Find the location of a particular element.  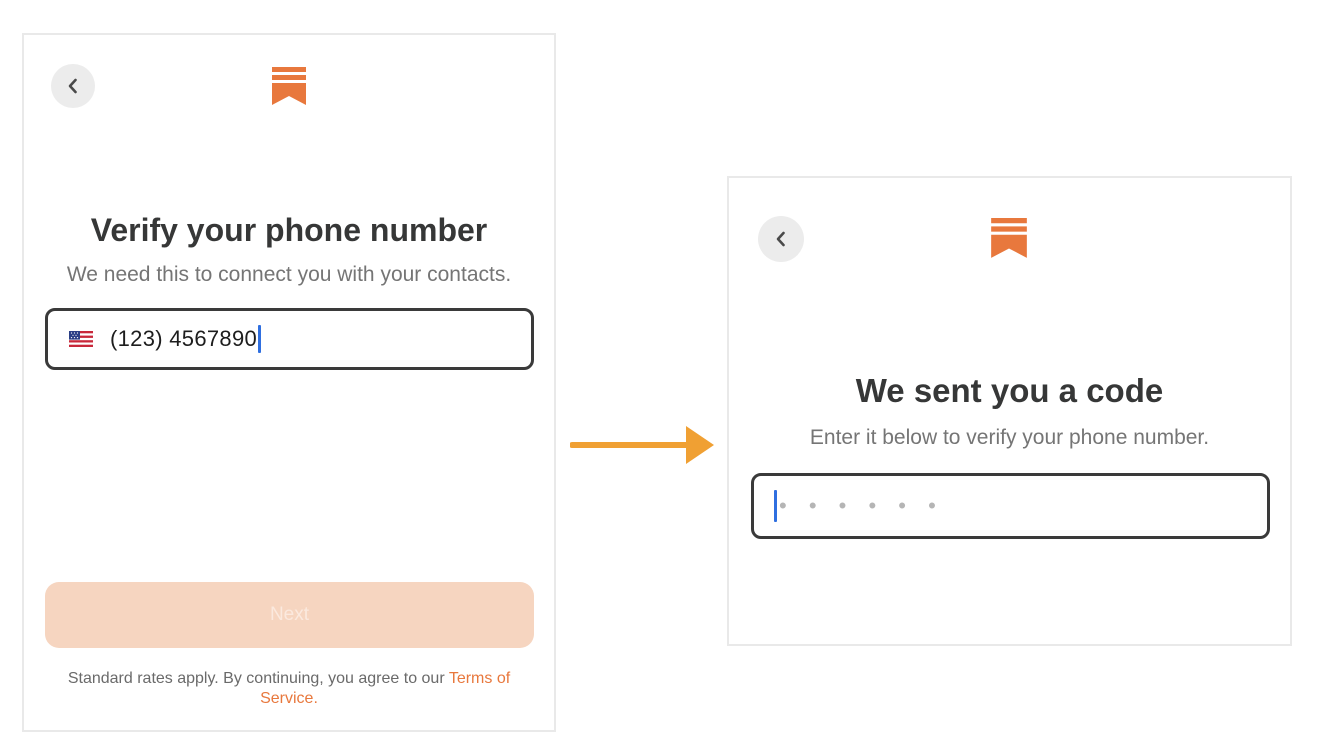

phone-number-field: (123) 4567890 is located at coordinates (289, 339).